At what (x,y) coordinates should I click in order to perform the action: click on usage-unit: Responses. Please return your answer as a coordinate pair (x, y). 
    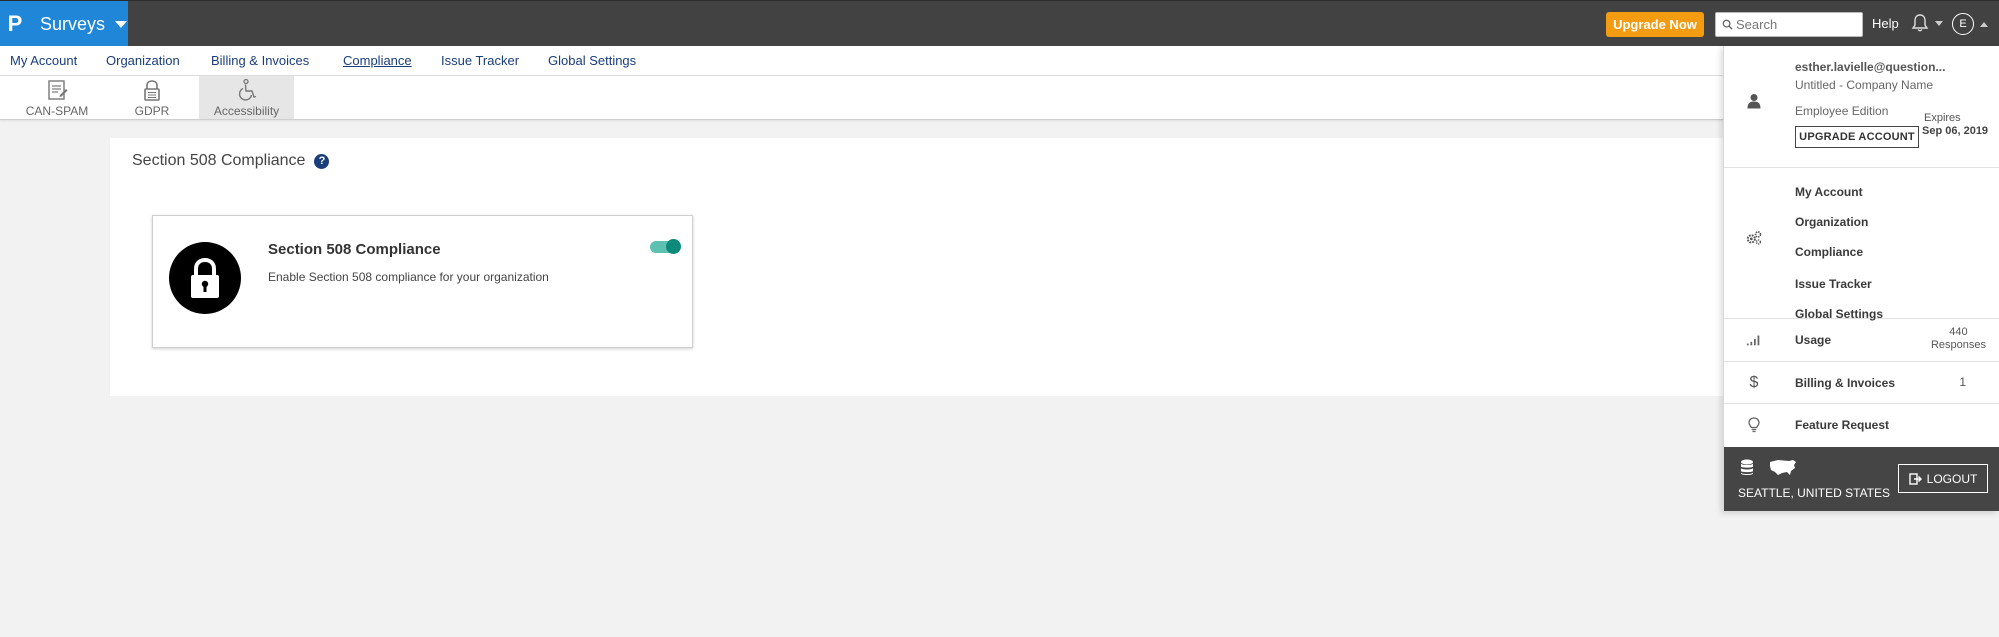
    Looking at the image, I should click on (1958, 345).